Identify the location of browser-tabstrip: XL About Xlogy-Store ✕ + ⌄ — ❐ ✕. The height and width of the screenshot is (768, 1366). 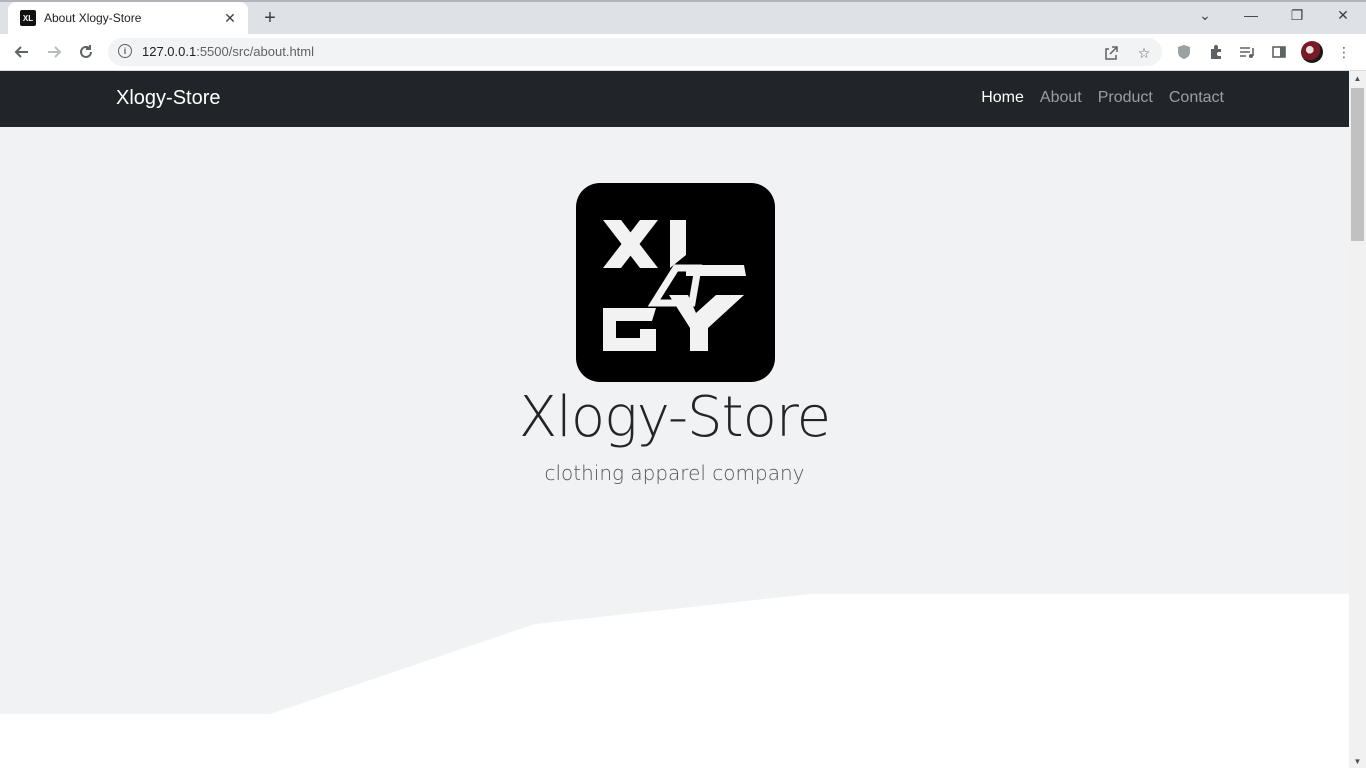
(683, 17).